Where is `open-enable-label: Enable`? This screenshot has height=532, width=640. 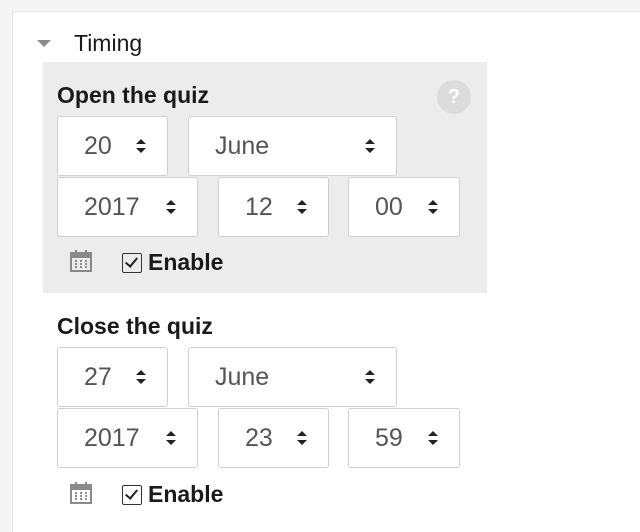 open-enable-label: Enable is located at coordinates (186, 262).